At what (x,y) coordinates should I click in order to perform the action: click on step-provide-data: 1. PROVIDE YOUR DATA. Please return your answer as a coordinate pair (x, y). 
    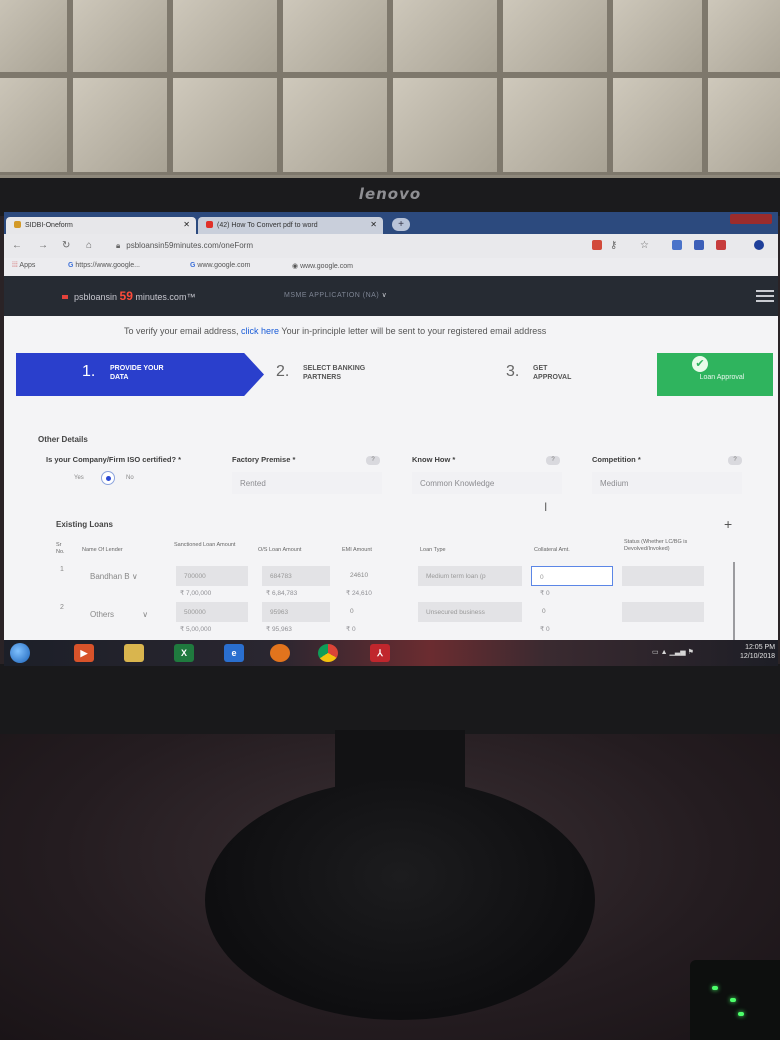
    Looking at the image, I should click on (140, 374).